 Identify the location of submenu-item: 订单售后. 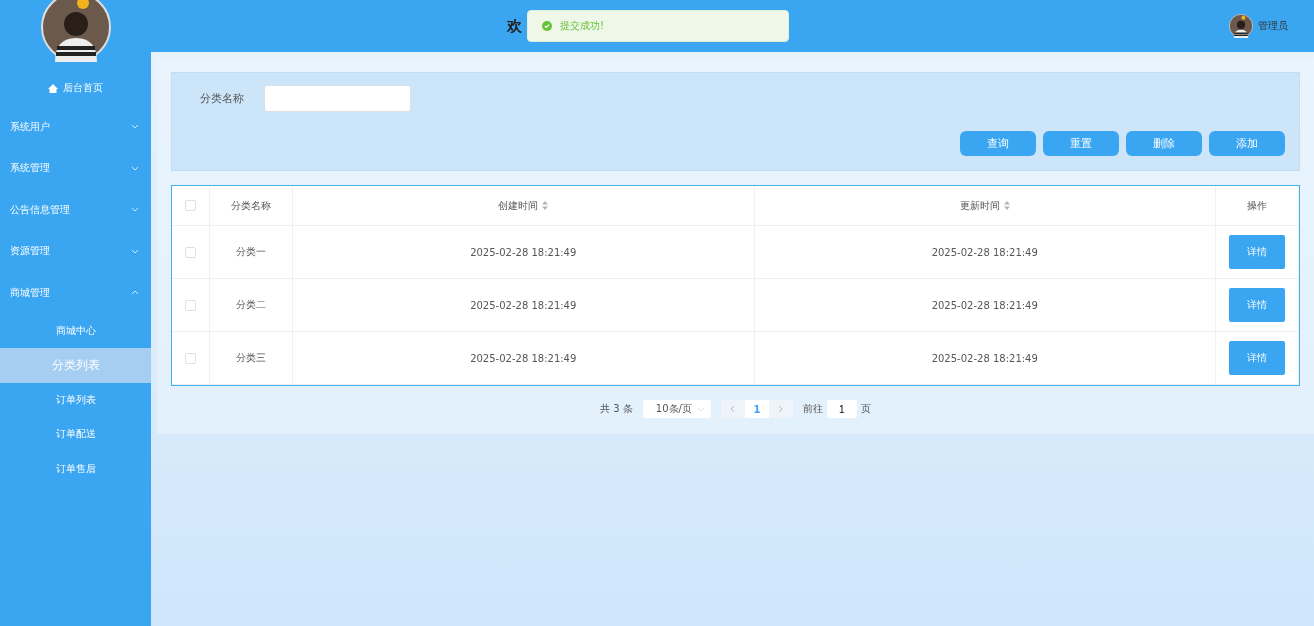
(75, 468).